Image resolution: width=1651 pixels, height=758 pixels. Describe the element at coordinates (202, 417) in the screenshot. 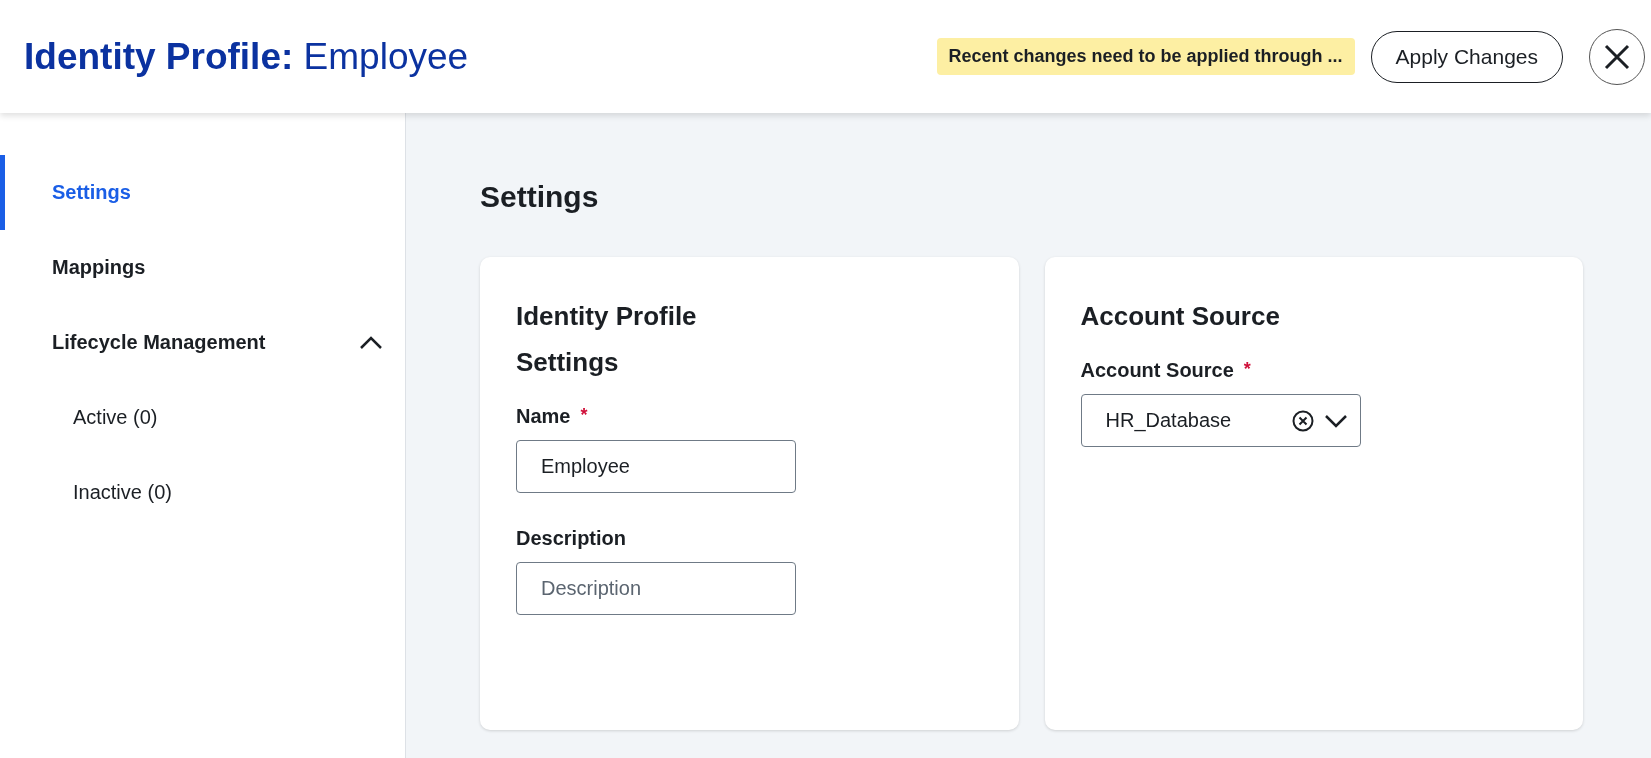

I see `sidebar-item: Active (0)` at that location.